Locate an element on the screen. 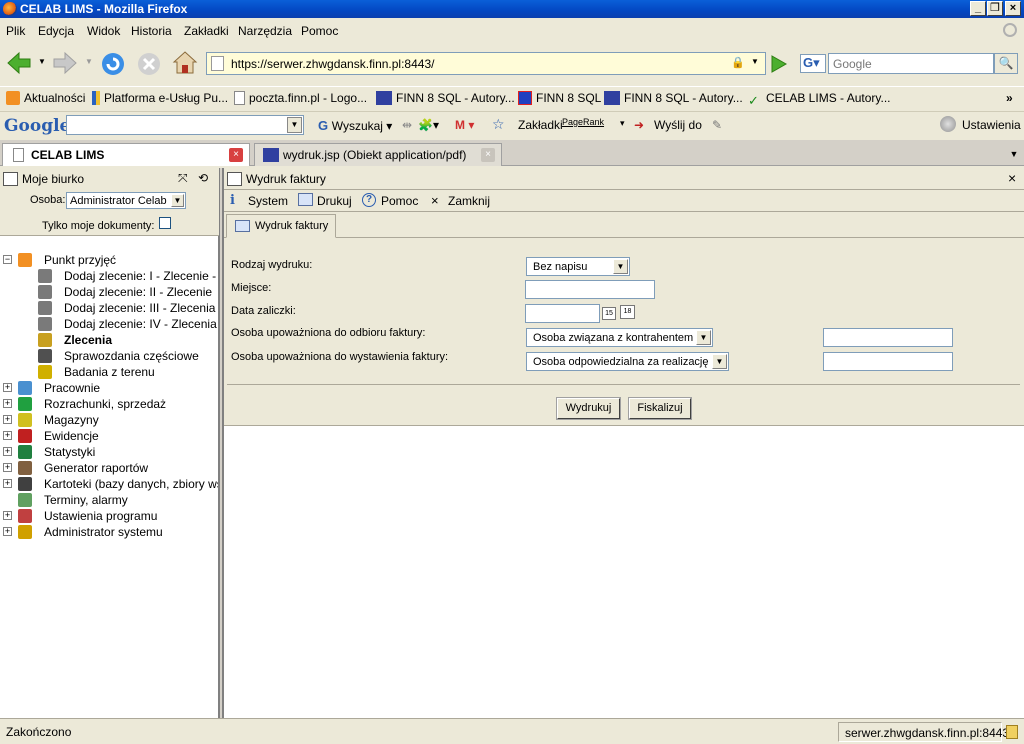  google-bookmarks-button: Zakładki is located at coordinates (540, 125).